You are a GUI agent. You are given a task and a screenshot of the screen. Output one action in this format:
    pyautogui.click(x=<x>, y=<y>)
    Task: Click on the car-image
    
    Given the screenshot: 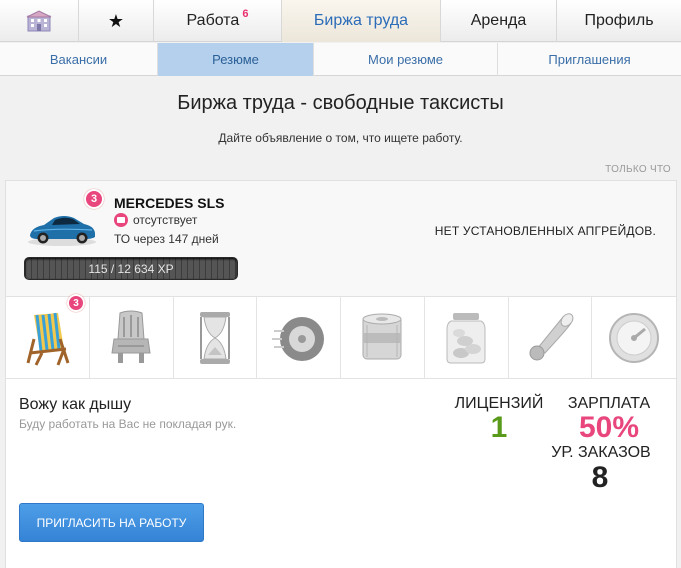 What is the action you would take?
    pyautogui.click(x=62, y=231)
    